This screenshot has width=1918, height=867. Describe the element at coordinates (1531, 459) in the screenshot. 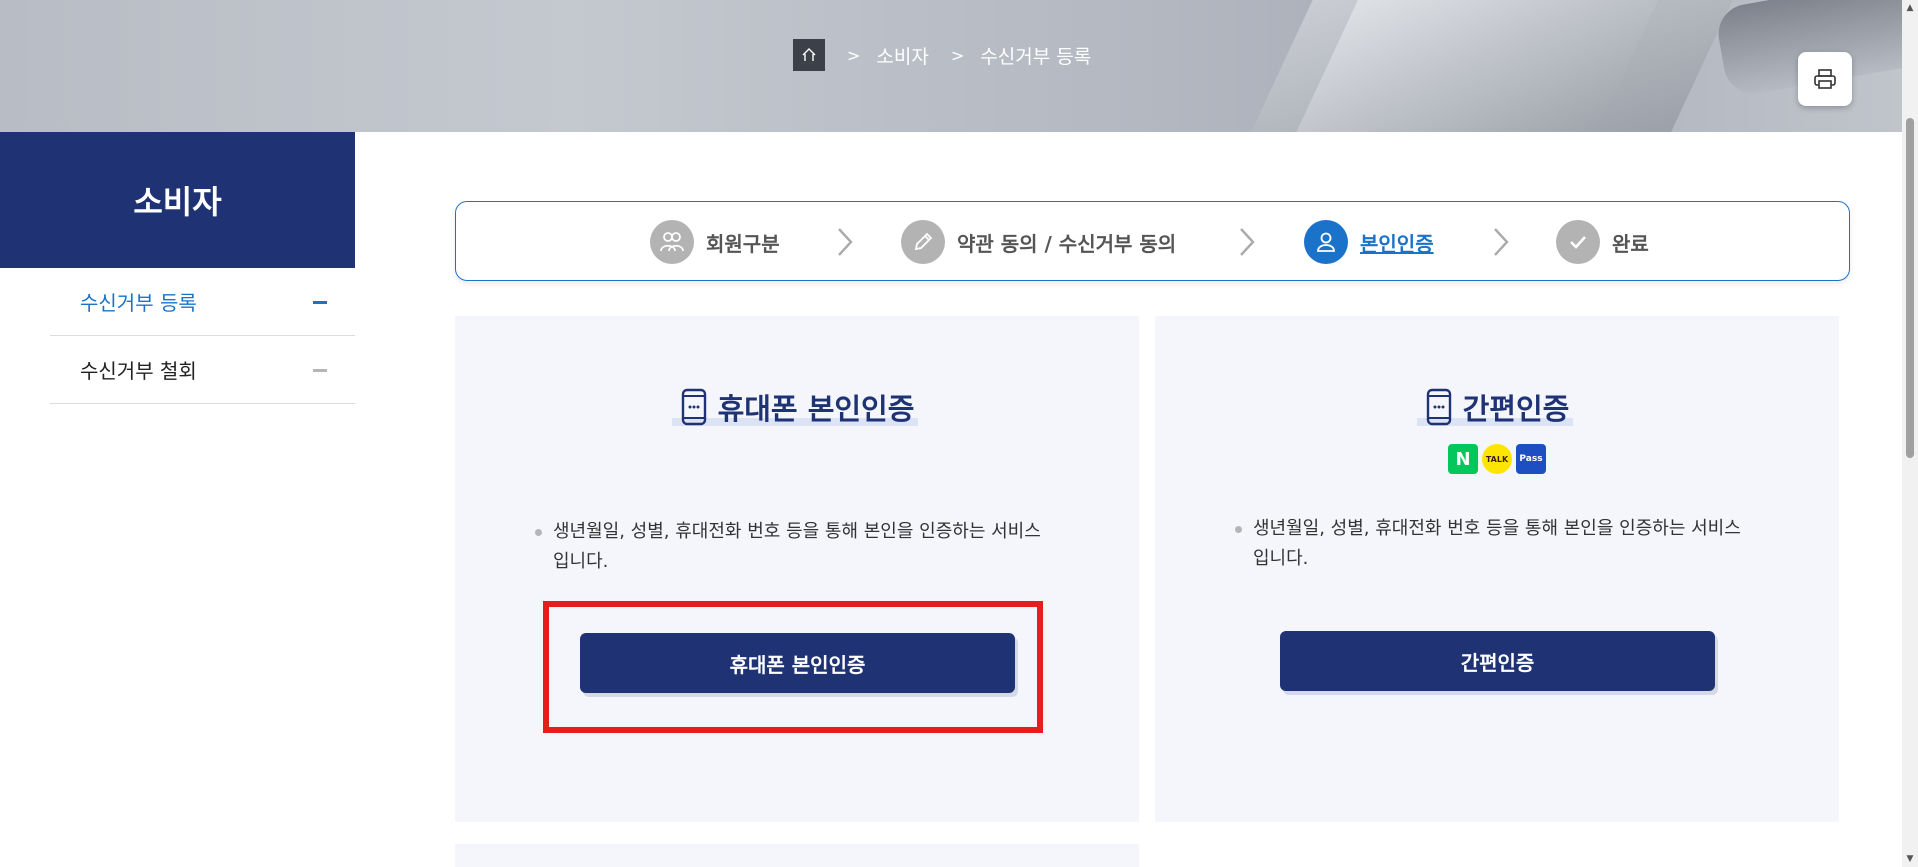

I see `pass-logo-icon: Pass` at that location.